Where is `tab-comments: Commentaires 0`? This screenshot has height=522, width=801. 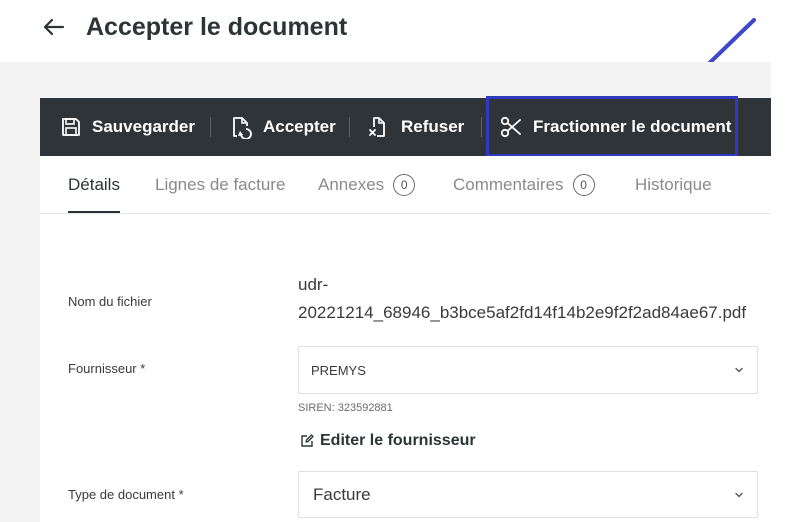 tab-comments: Commentaires 0 is located at coordinates (524, 184).